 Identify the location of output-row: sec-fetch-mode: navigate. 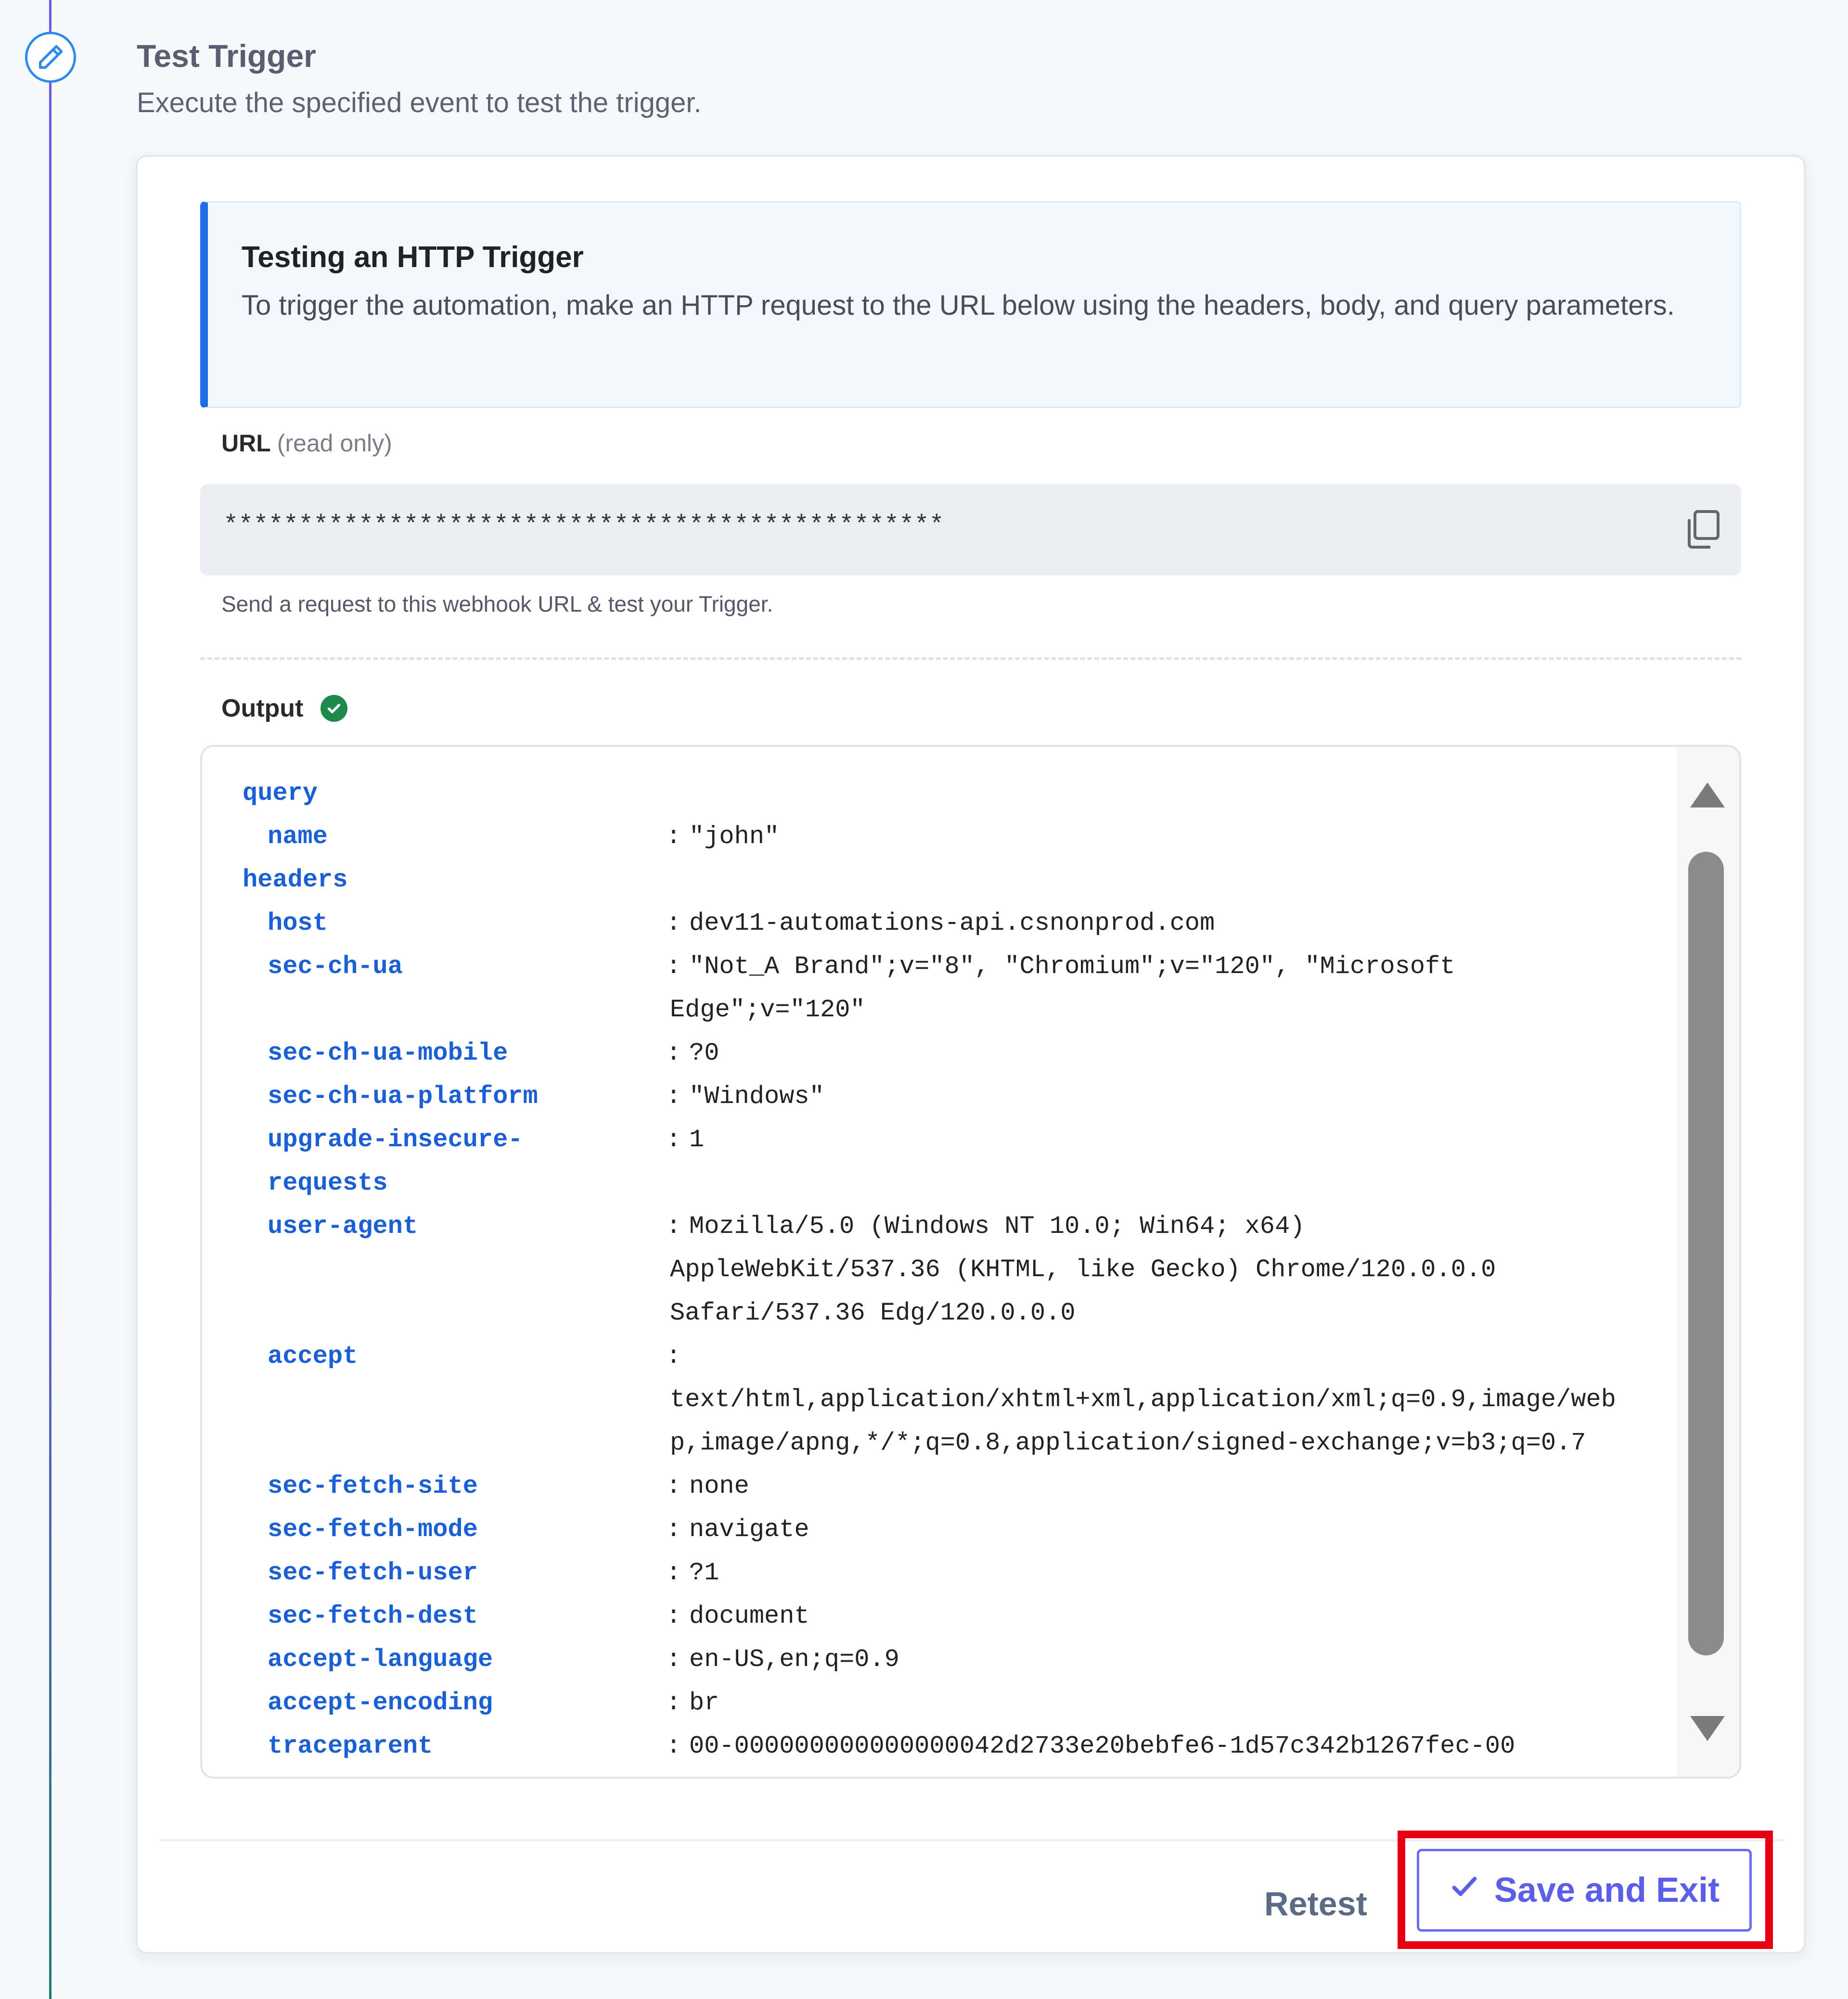
(960, 1529).